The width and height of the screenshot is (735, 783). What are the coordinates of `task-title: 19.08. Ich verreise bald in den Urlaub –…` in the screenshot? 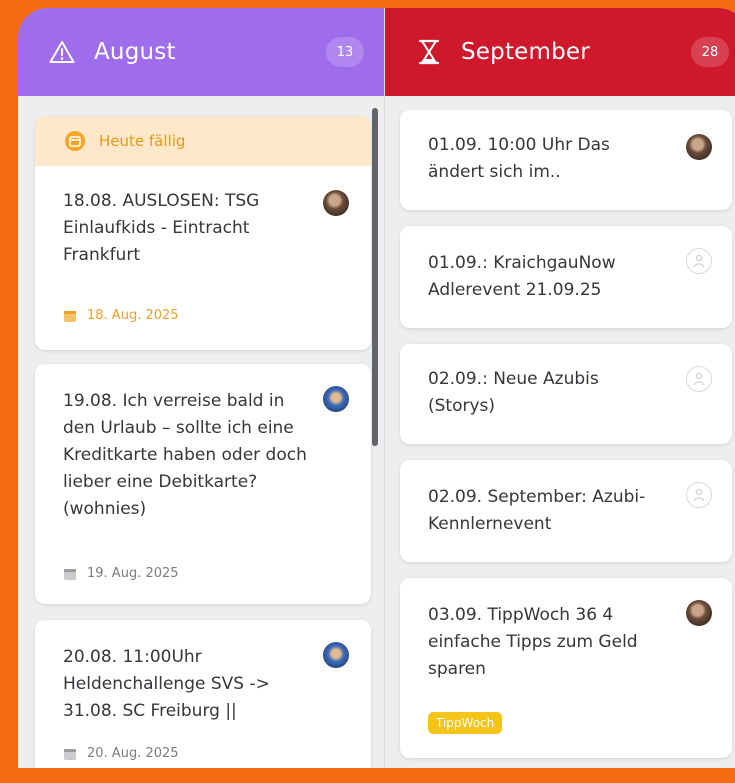 It's located at (185, 455).